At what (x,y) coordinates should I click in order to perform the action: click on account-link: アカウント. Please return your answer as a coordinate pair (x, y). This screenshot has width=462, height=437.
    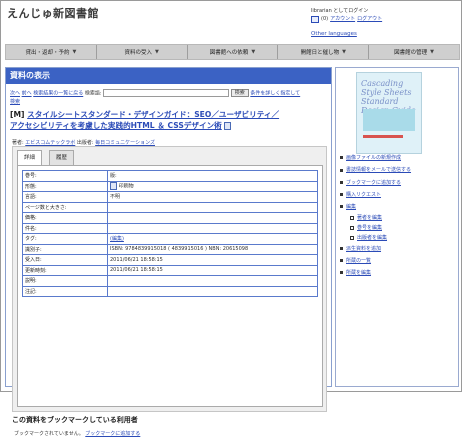
    Looking at the image, I should click on (342, 19).